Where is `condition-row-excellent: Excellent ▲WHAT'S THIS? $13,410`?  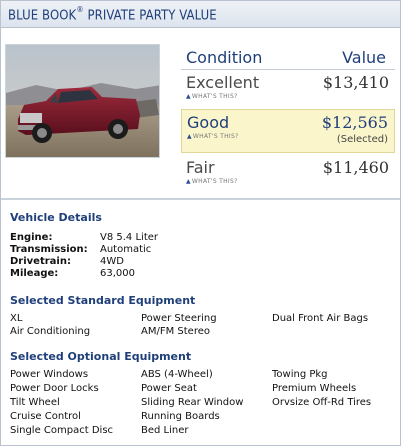
condition-row-excellent: Excellent ▲WHAT'S THIS? $13,410 is located at coordinates (288, 90).